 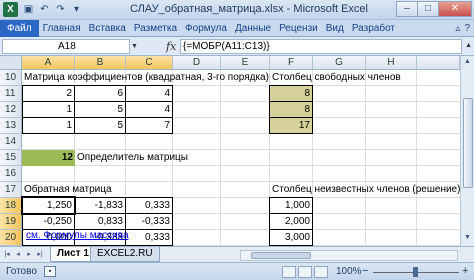 What do you see at coordinates (281, 255) in the screenshot?
I see `horizontal-scroll-thumb` at bounding box center [281, 255].